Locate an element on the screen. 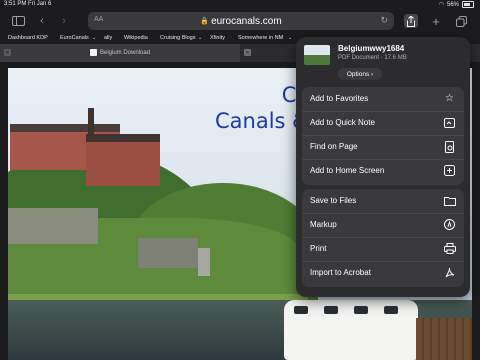 This screenshot has height=360, width=480. battery-icon is located at coordinates (468, 4).